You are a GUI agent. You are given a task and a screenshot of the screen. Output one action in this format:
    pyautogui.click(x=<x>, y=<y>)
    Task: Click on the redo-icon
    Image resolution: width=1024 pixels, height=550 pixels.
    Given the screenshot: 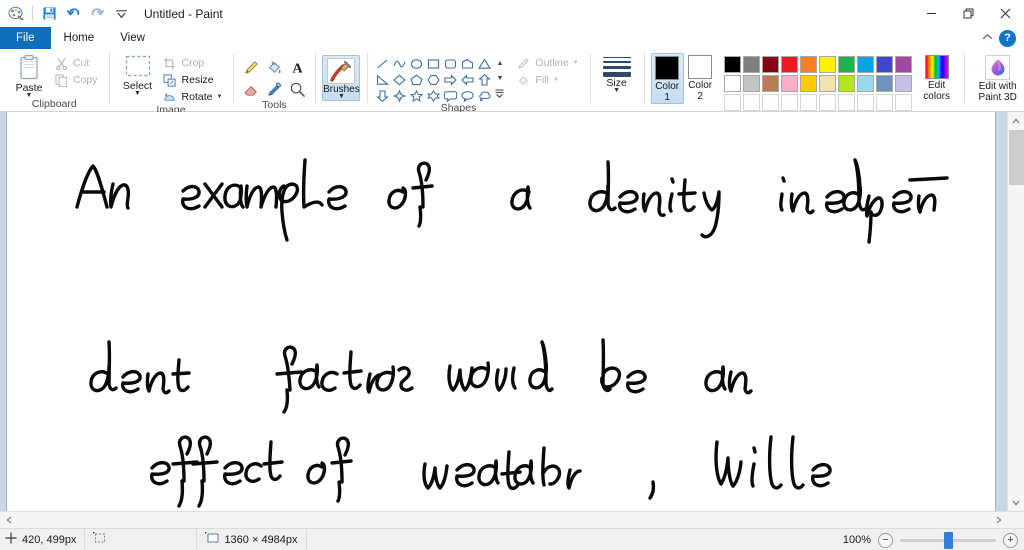 What is the action you would take?
    pyautogui.click(x=97, y=14)
    